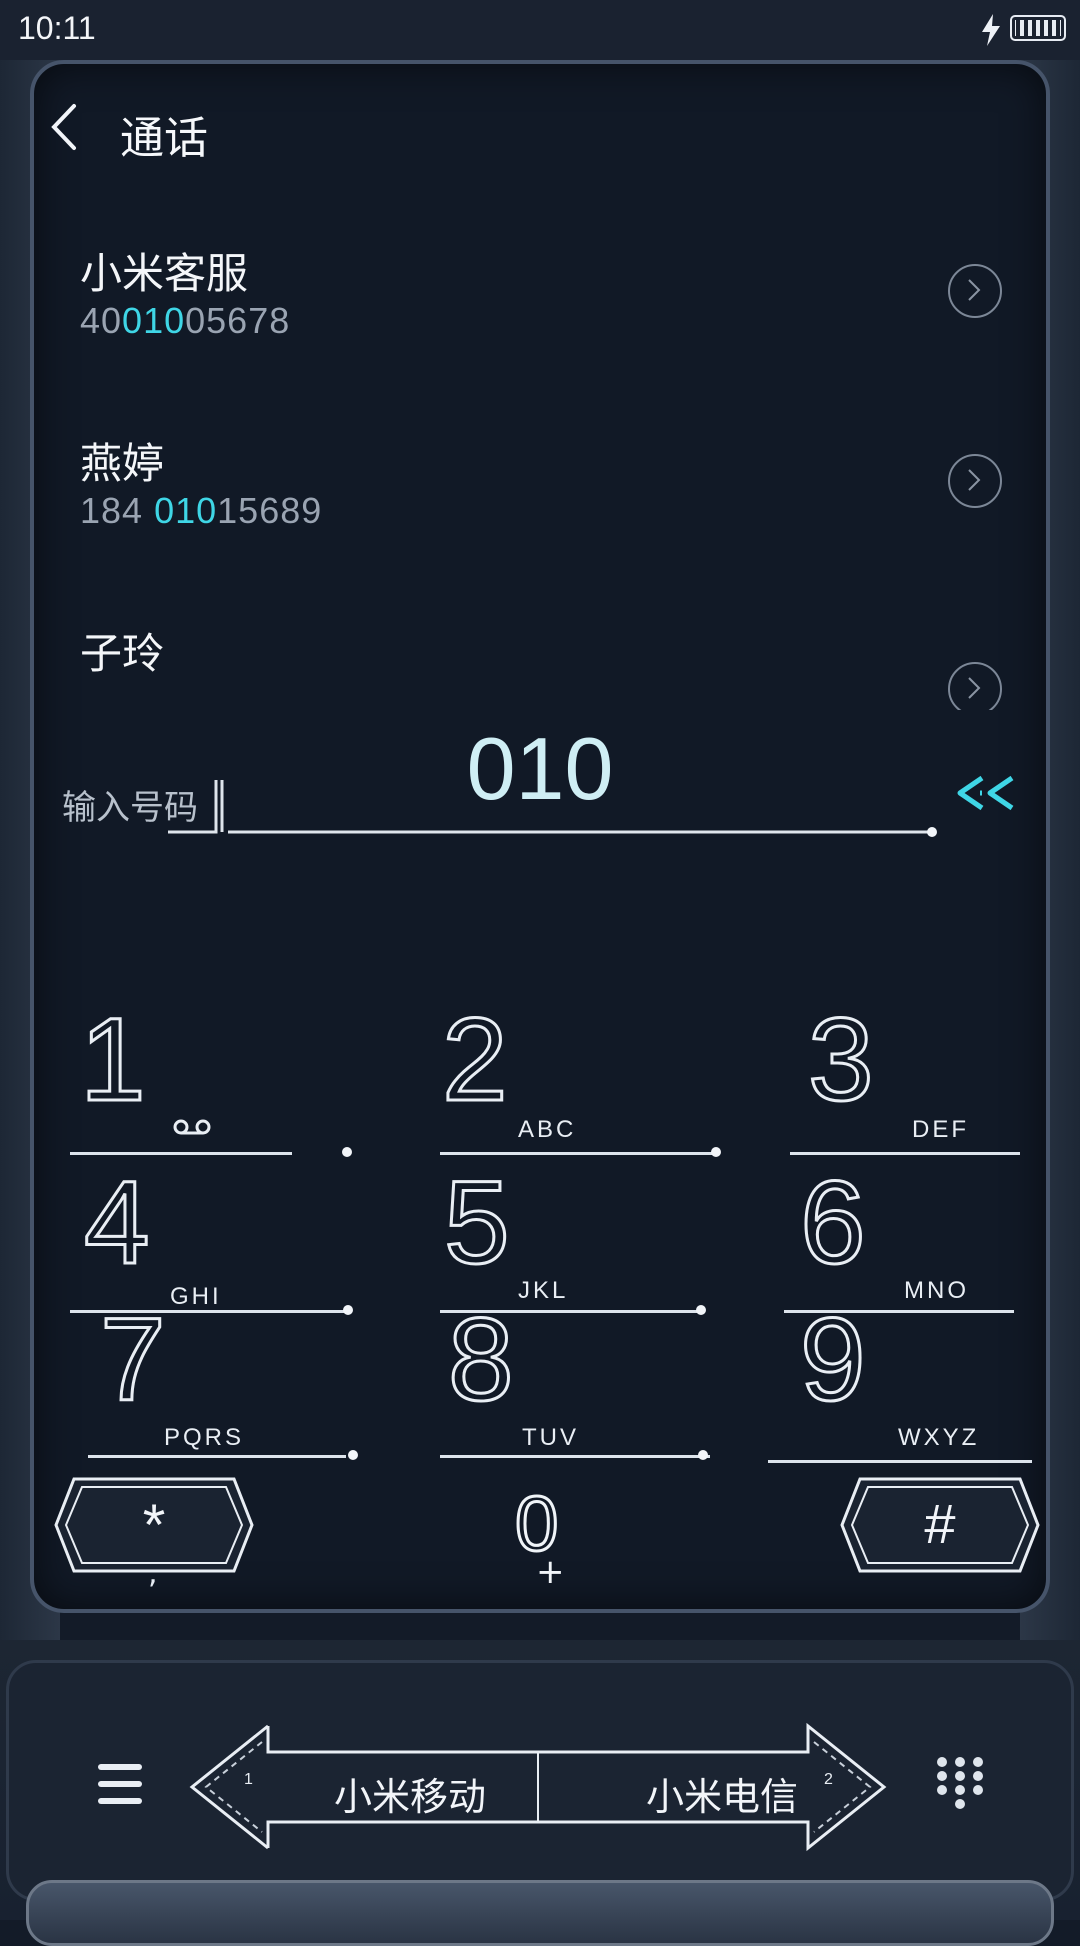  I want to click on star-sub-label: ,, so click(153, 1573).